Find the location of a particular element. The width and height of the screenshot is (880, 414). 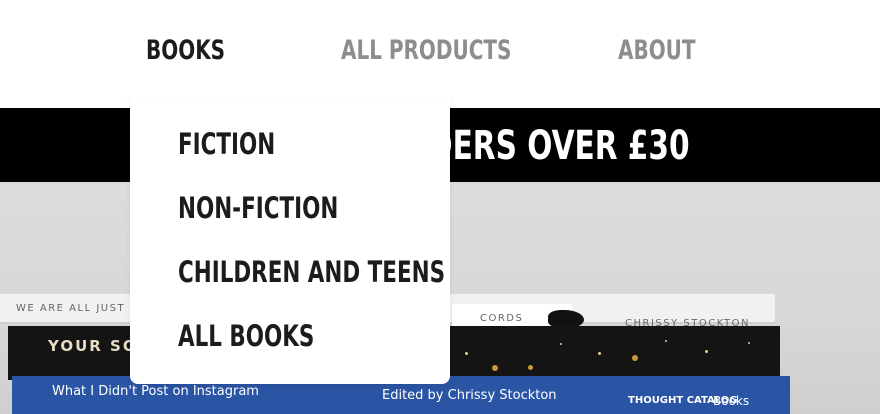

book-title-text: What I Didn't Post on Instagram is located at coordinates (155, 391).